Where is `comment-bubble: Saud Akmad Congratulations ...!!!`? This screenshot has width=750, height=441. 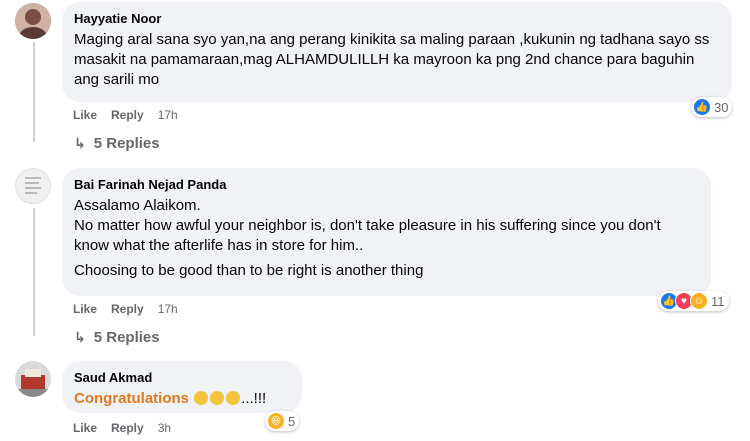
comment-bubble: Saud Akmad Congratulations ...!!! is located at coordinates (182, 387).